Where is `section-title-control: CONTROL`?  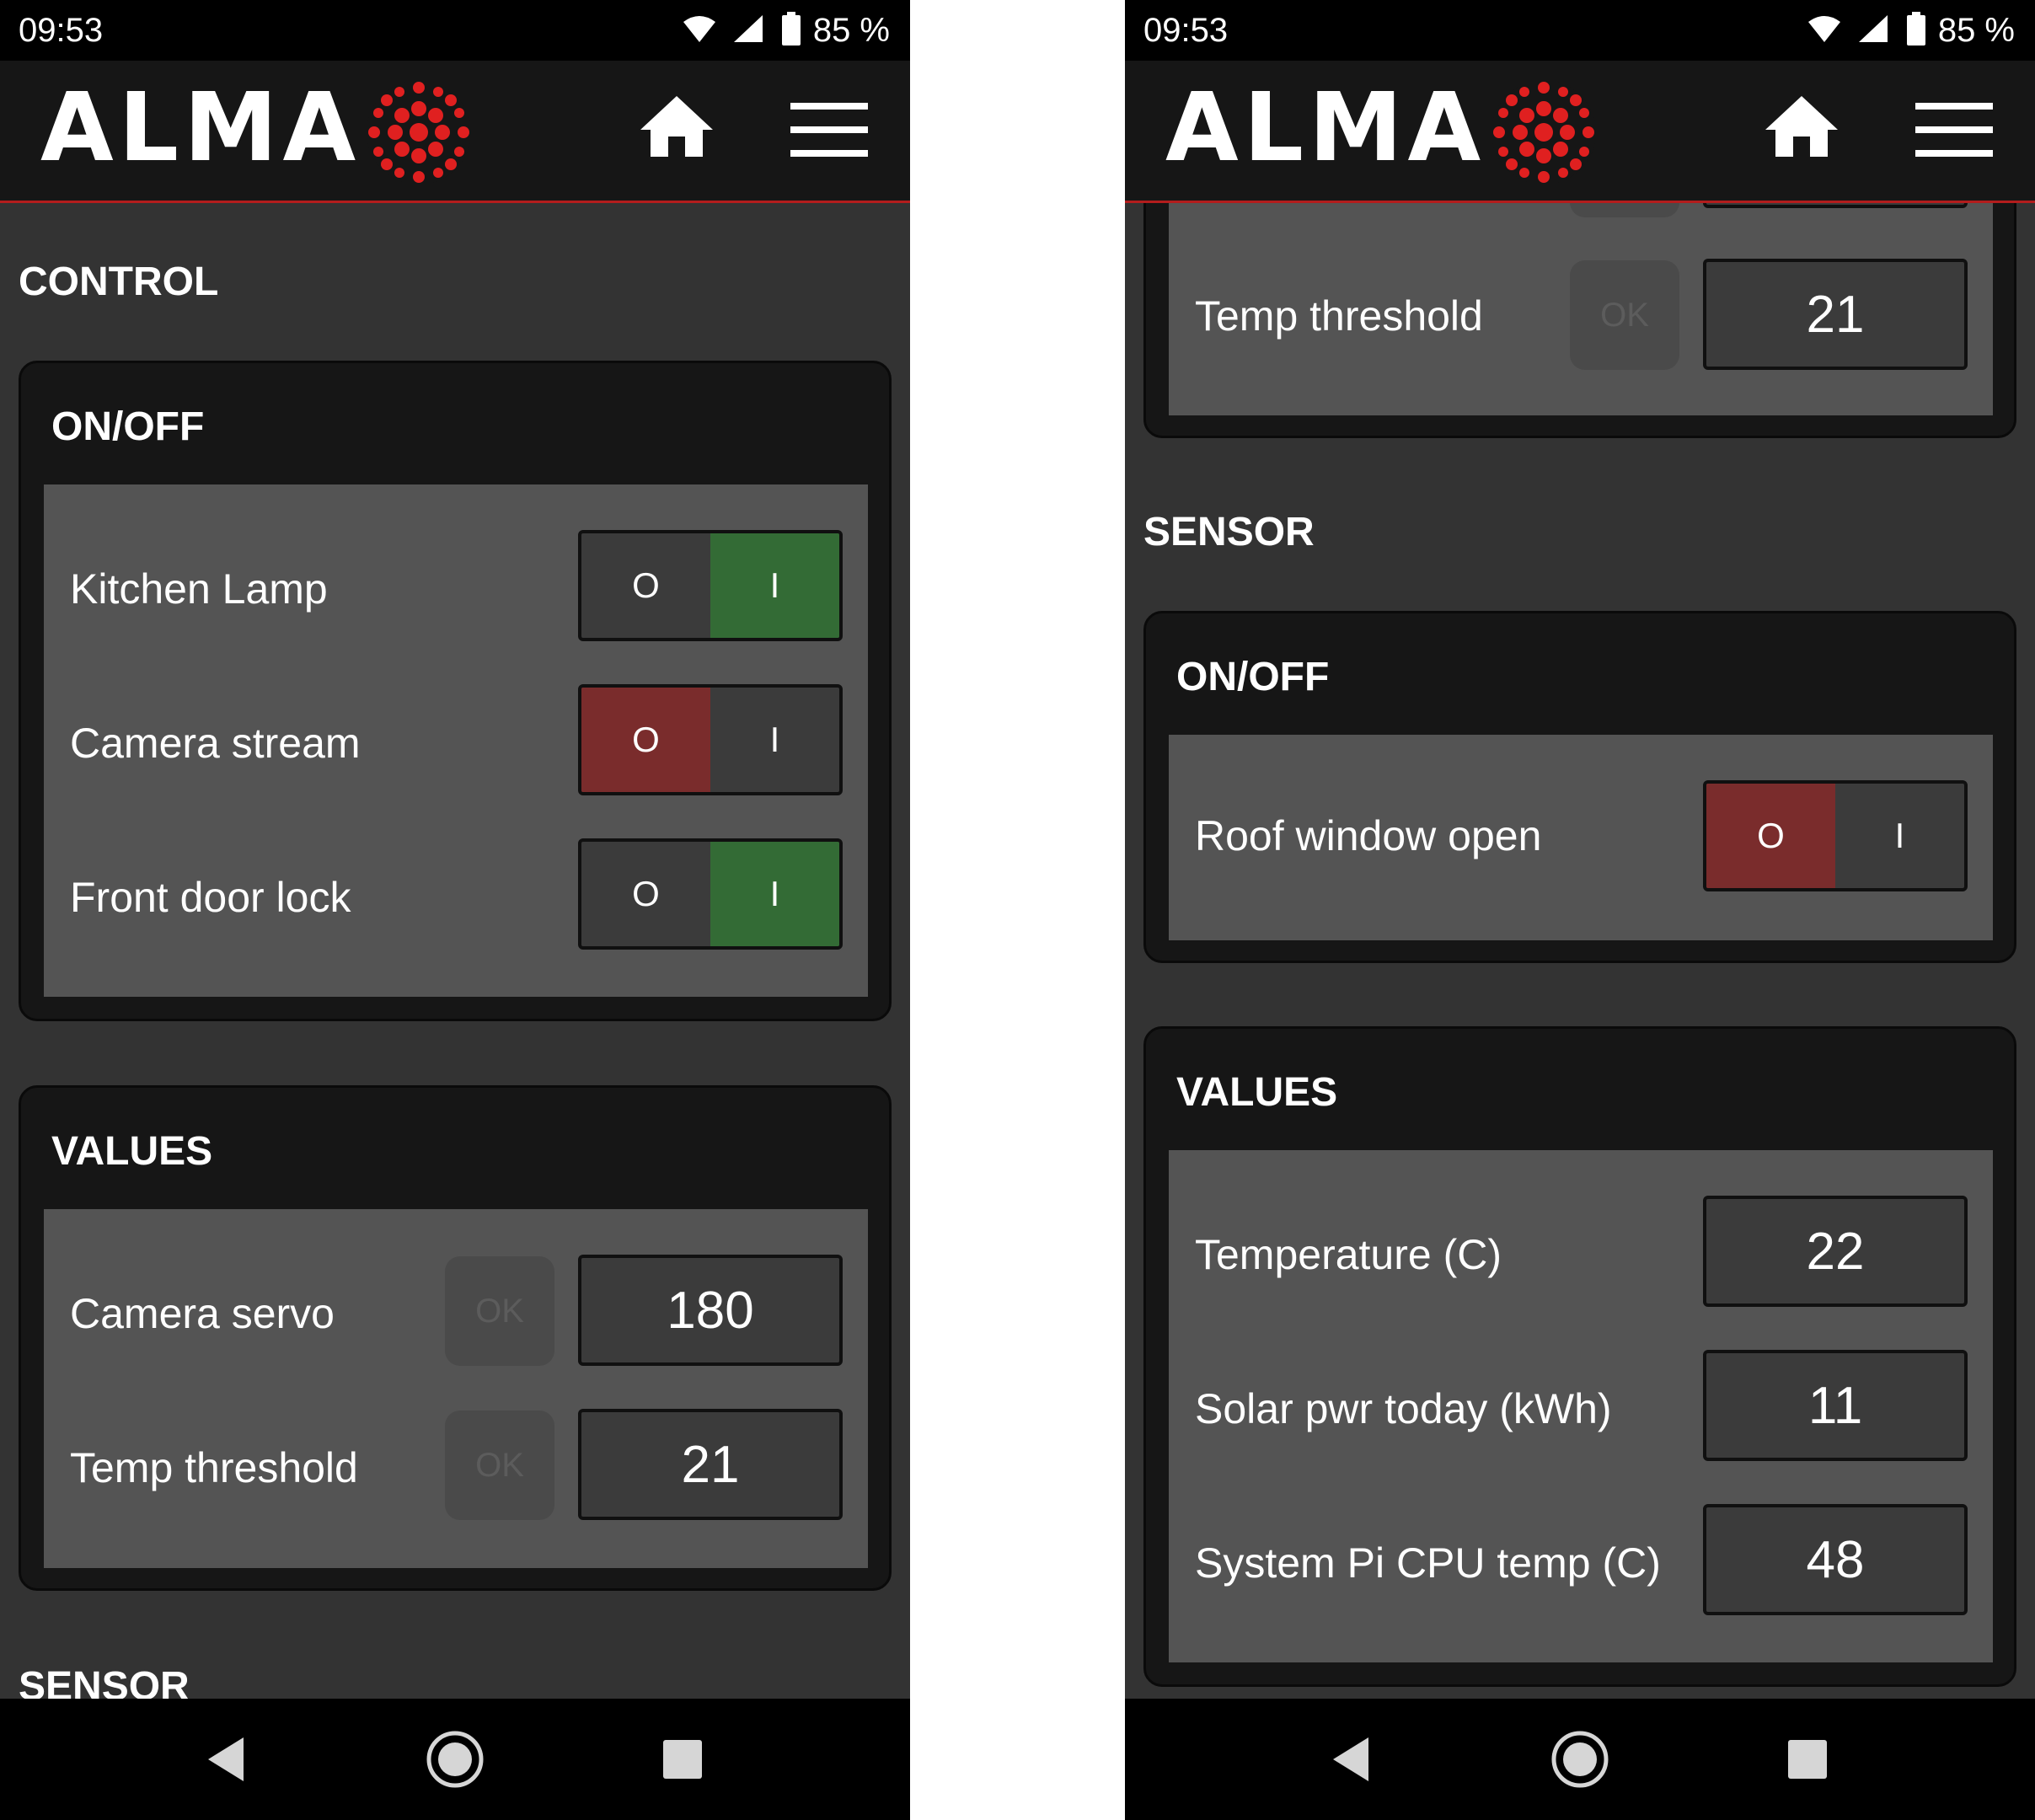
section-title-control: CONTROL is located at coordinates (119, 282).